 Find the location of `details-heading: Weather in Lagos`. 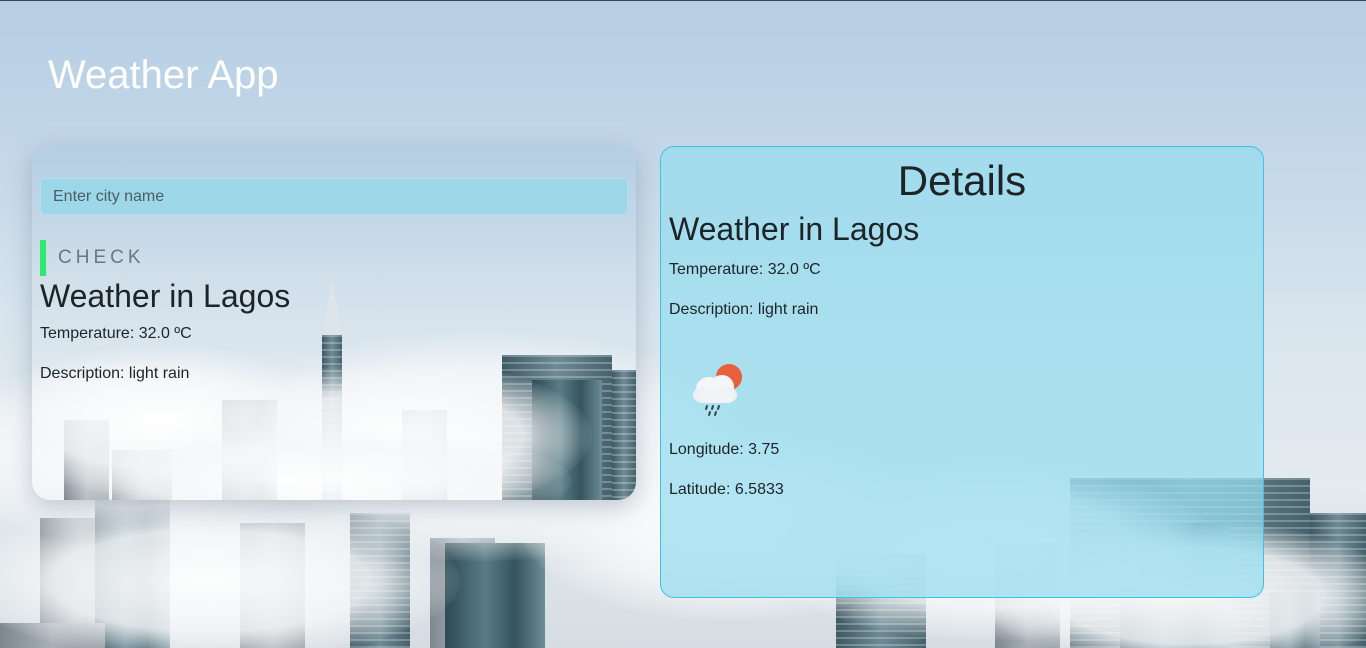

details-heading: Weather in Lagos is located at coordinates (794, 229).